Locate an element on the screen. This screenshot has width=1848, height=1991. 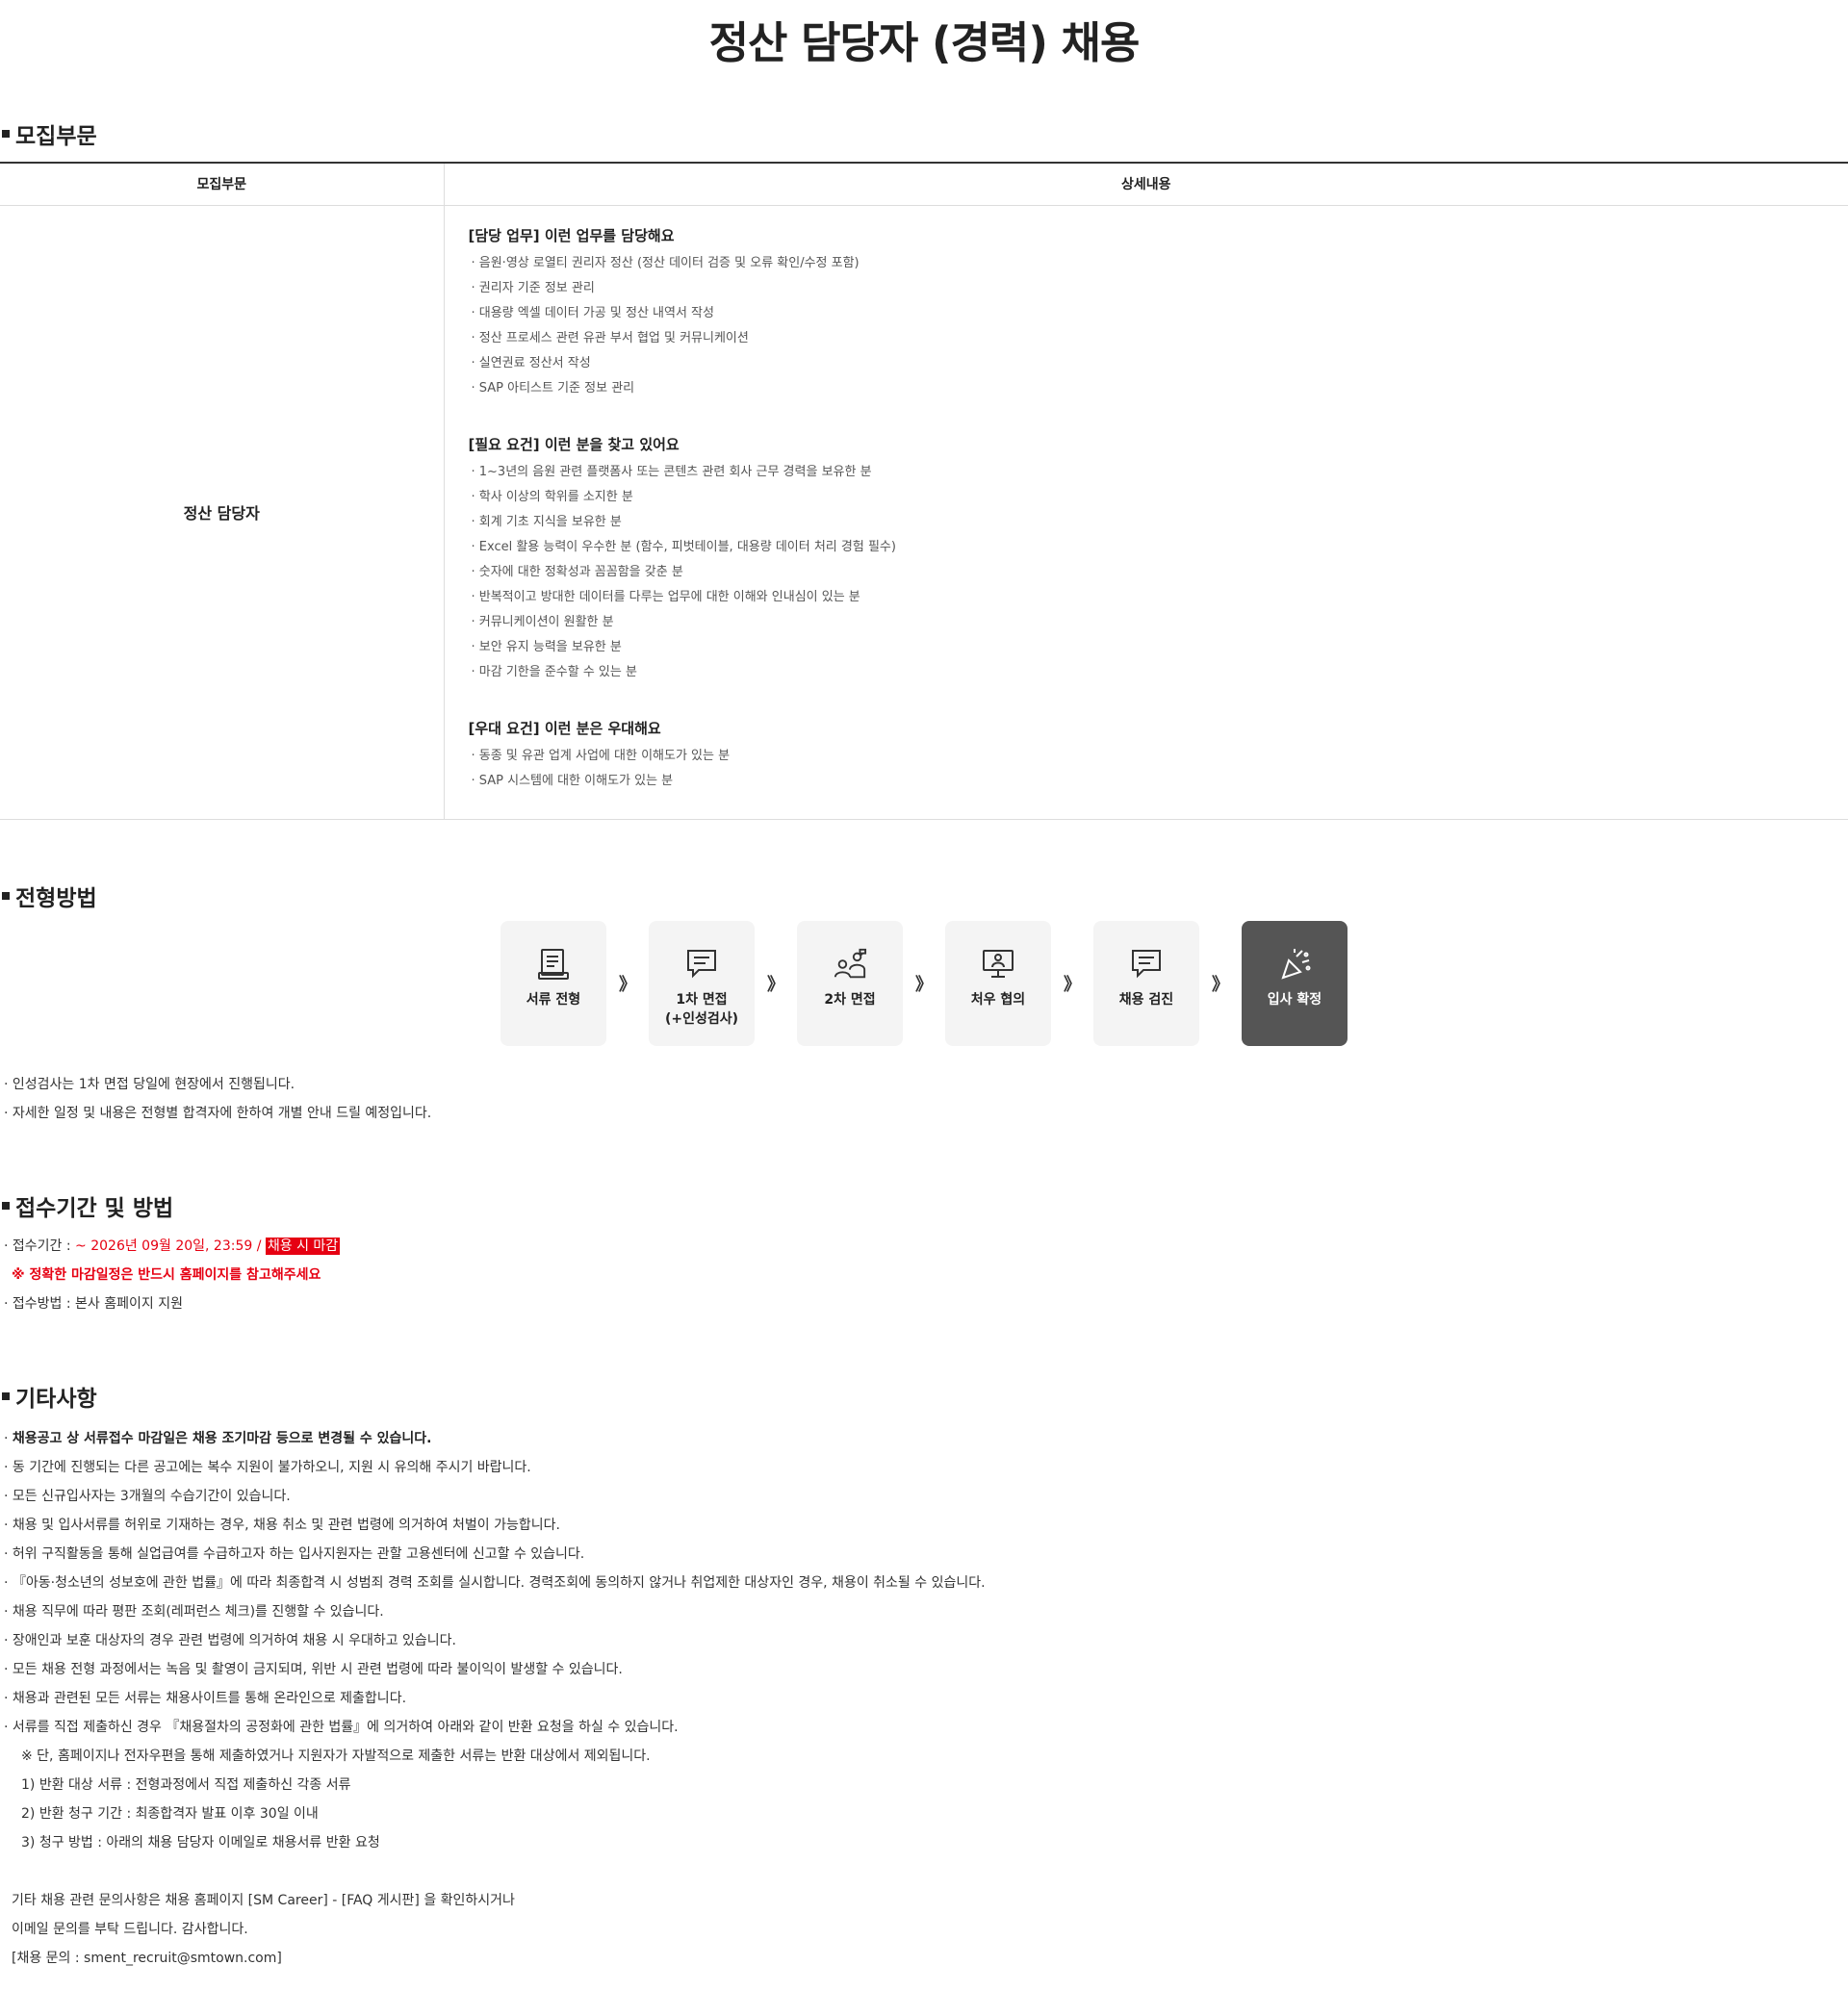
col-header-position: 모집부문 is located at coordinates (222, 185).